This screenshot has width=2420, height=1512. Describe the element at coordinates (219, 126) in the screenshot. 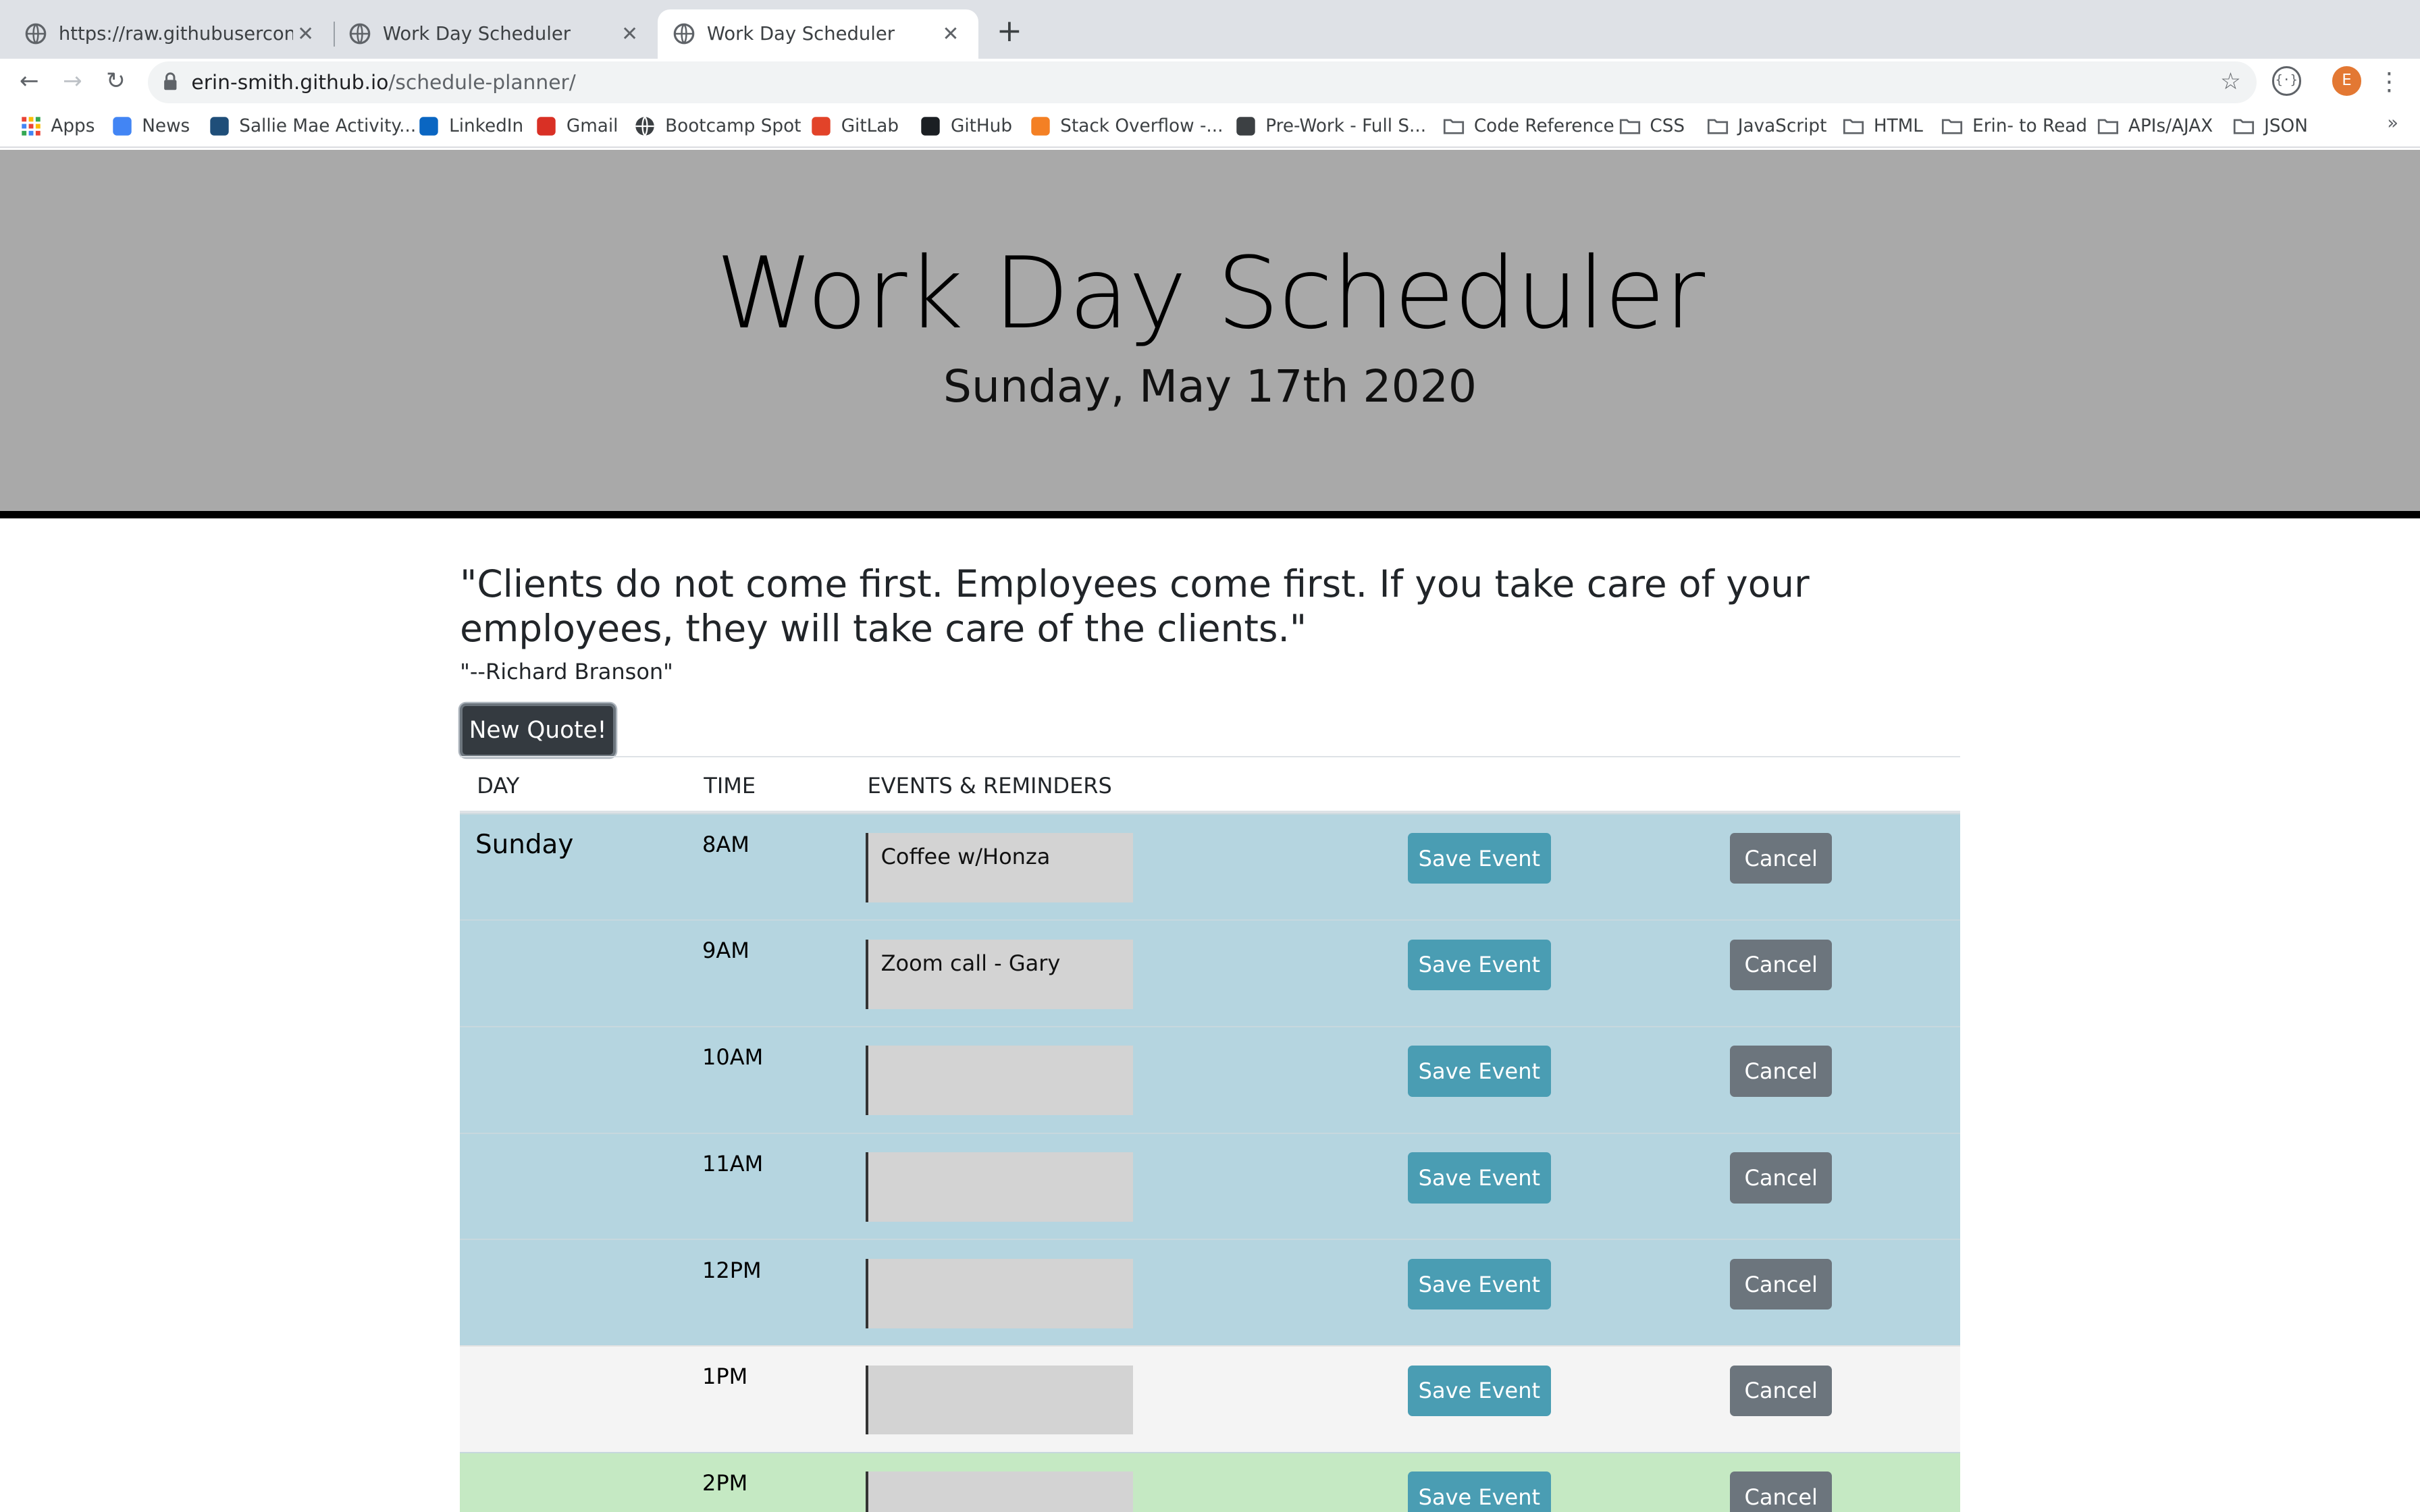

I see `sallie-mae-icon` at that location.